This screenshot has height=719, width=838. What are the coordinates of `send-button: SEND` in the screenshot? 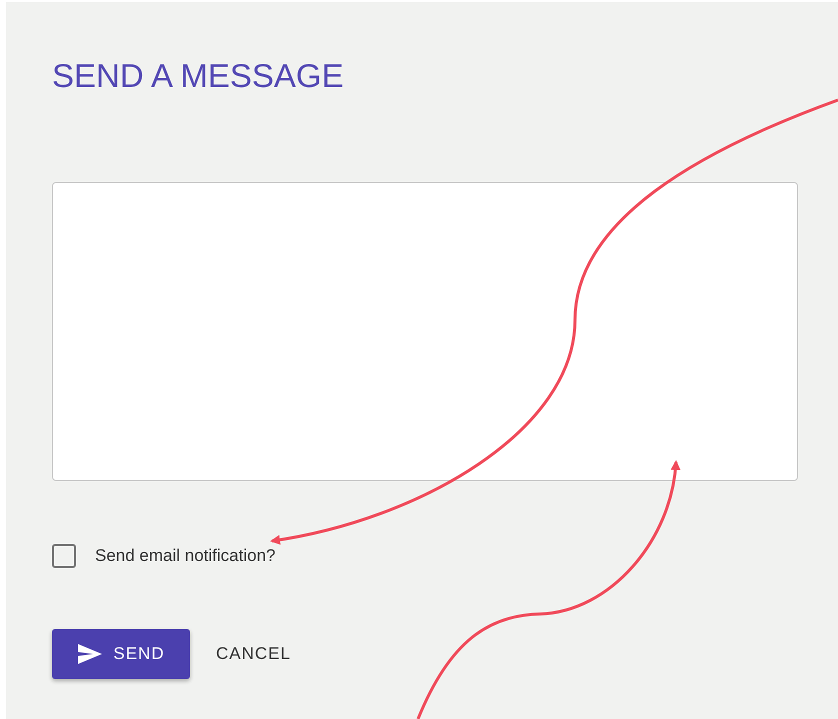 It's located at (121, 654).